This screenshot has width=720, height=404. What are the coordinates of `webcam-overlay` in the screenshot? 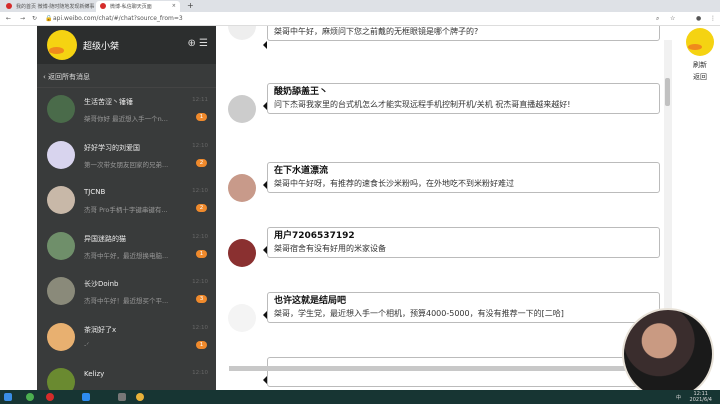 It's located at (668, 354).